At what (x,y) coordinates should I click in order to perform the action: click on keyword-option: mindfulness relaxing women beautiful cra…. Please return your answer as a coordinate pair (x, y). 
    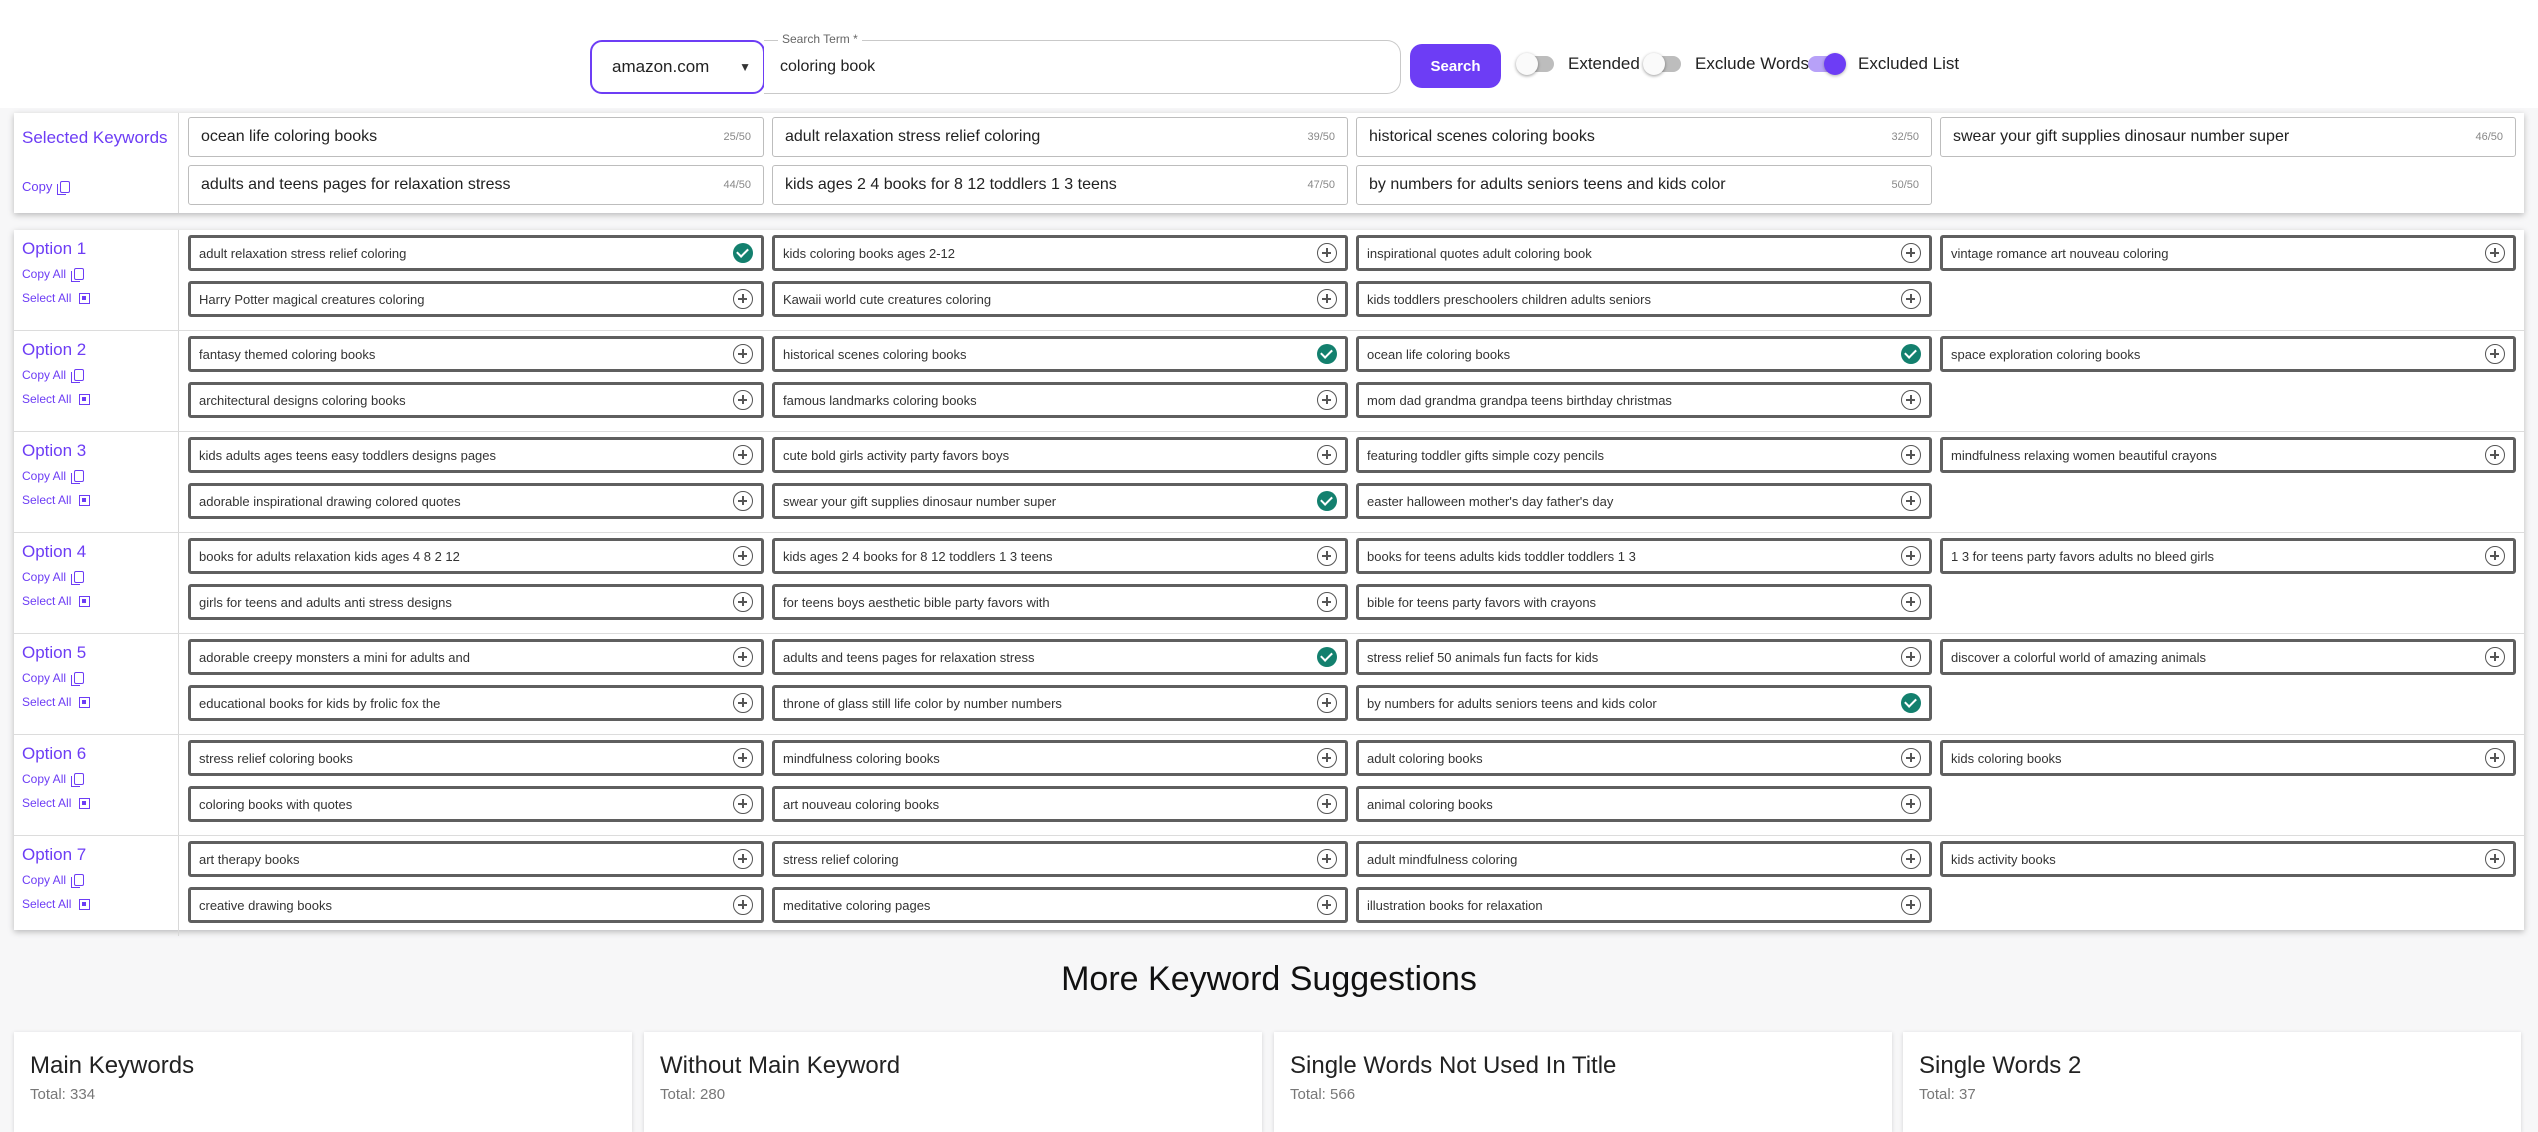
    Looking at the image, I should click on (2228, 455).